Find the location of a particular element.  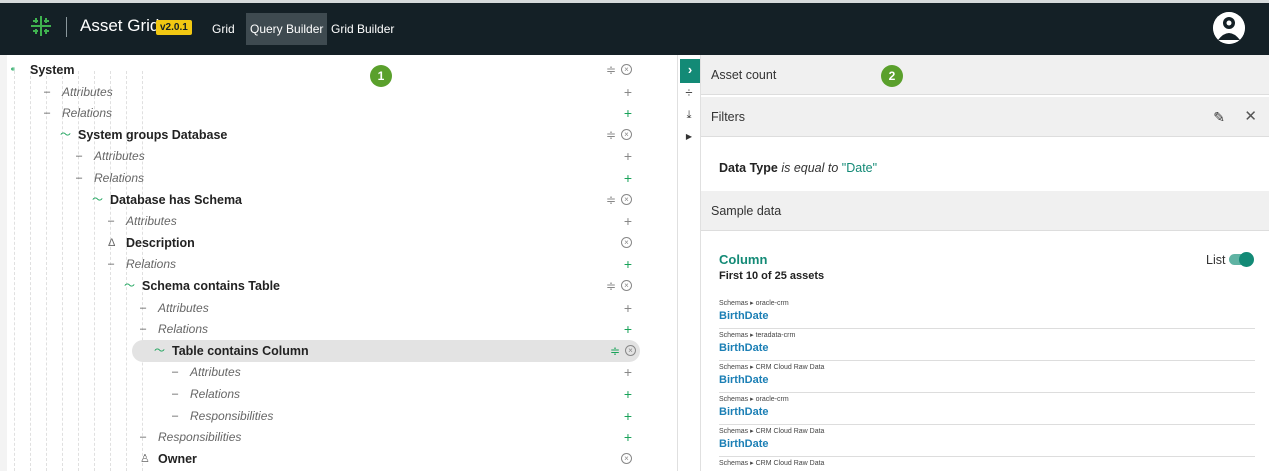

tree-node: 〜 Database has Schema ≑ × is located at coordinates (320, 200).